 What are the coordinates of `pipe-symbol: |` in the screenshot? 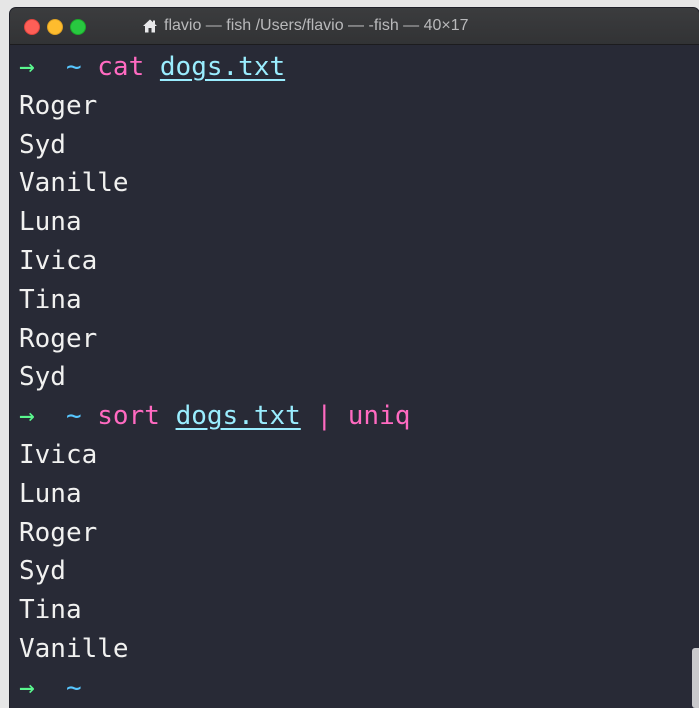 It's located at (324, 416).